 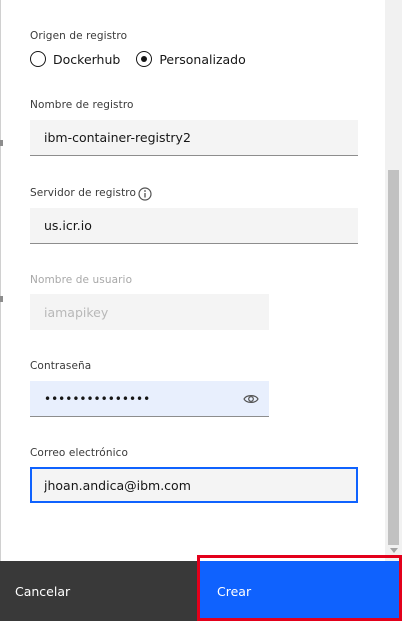 I want to click on email-label: Correo electrónico, so click(x=79, y=453).